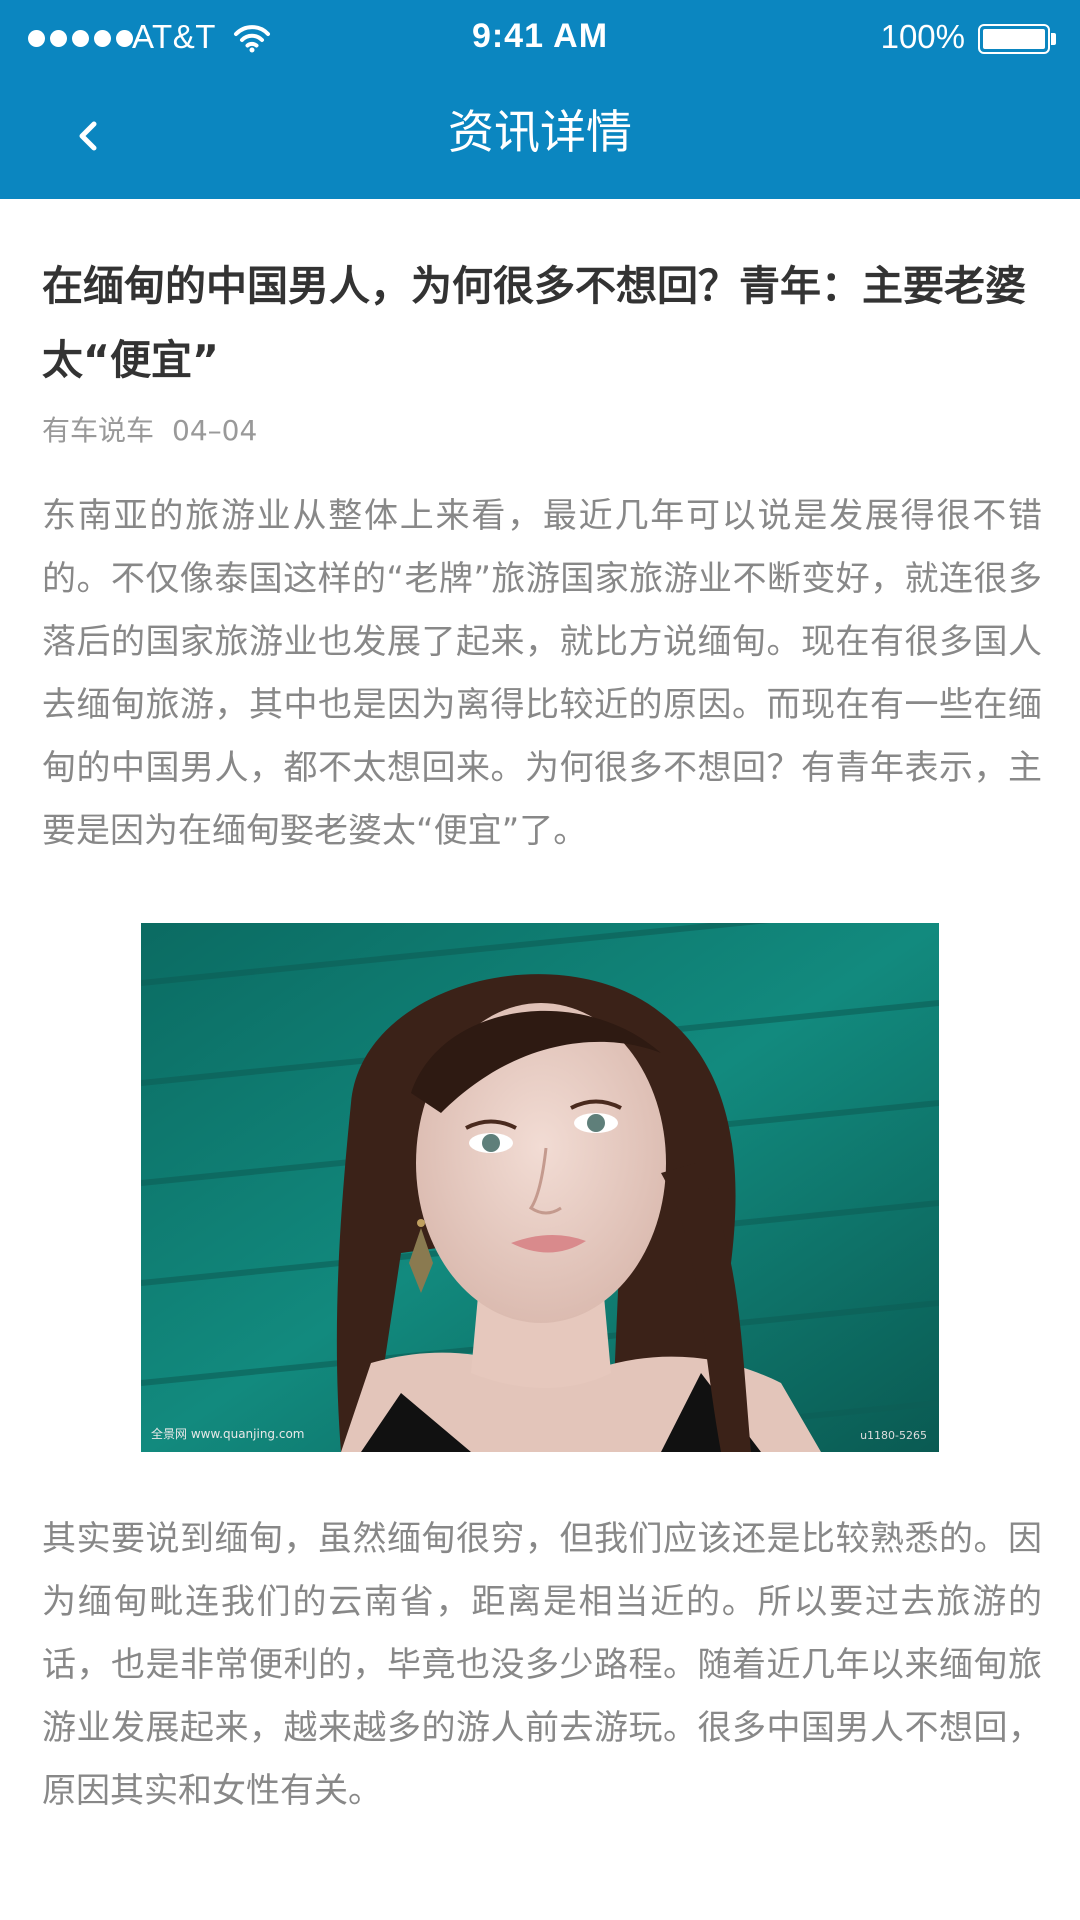 The width and height of the screenshot is (1080, 1920). What do you see at coordinates (542, 431) in the screenshot?
I see `article-meta: 有车说车 04–04` at bounding box center [542, 431].